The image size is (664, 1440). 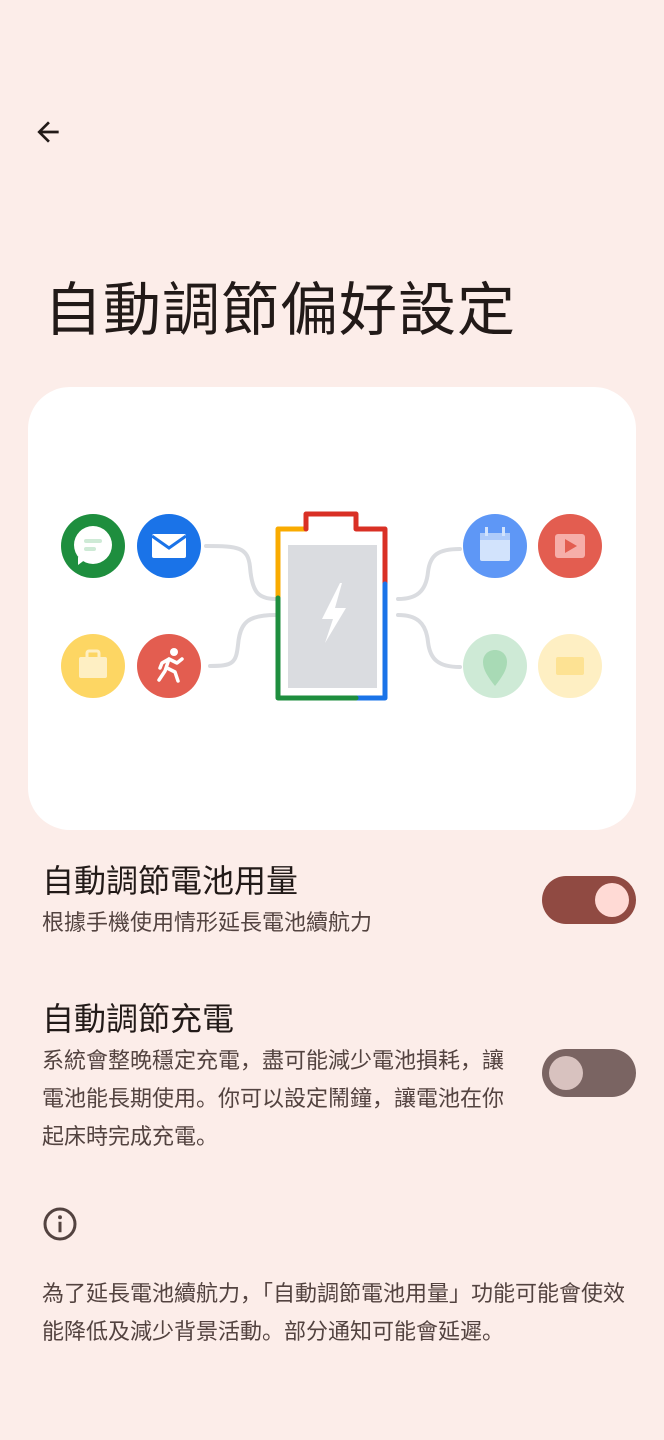 What do you see at coordinates (93, 666) in the screenshot?
I see `briefcase-icon` at bounding box center [93, 666].